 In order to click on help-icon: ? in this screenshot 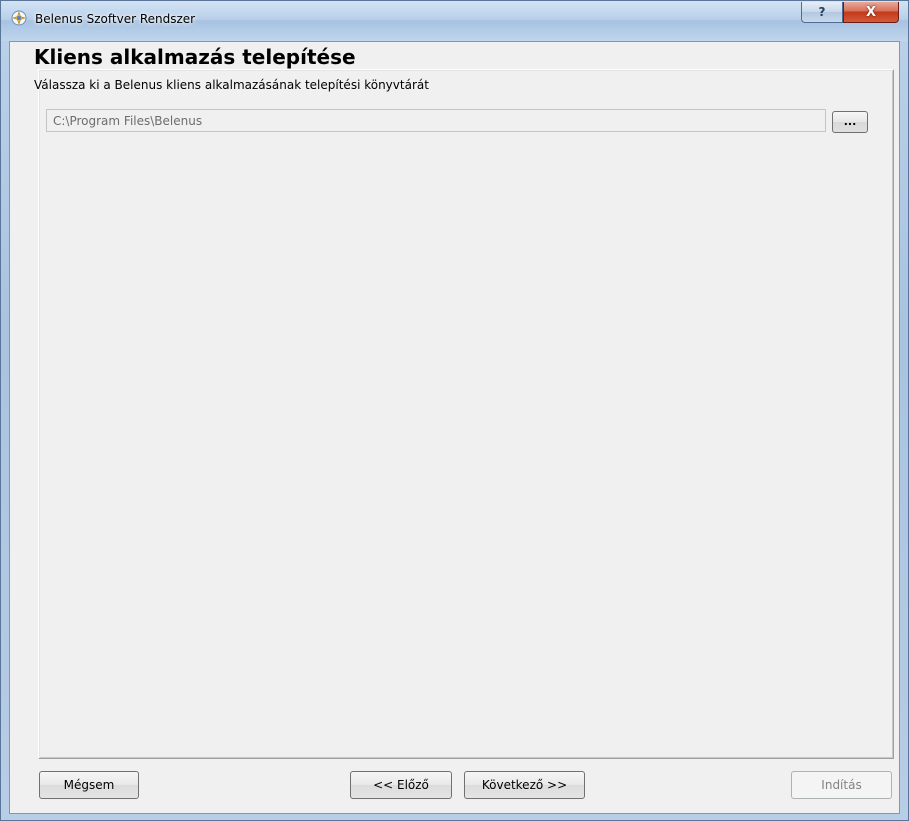, I will do `click(822, 12)`.